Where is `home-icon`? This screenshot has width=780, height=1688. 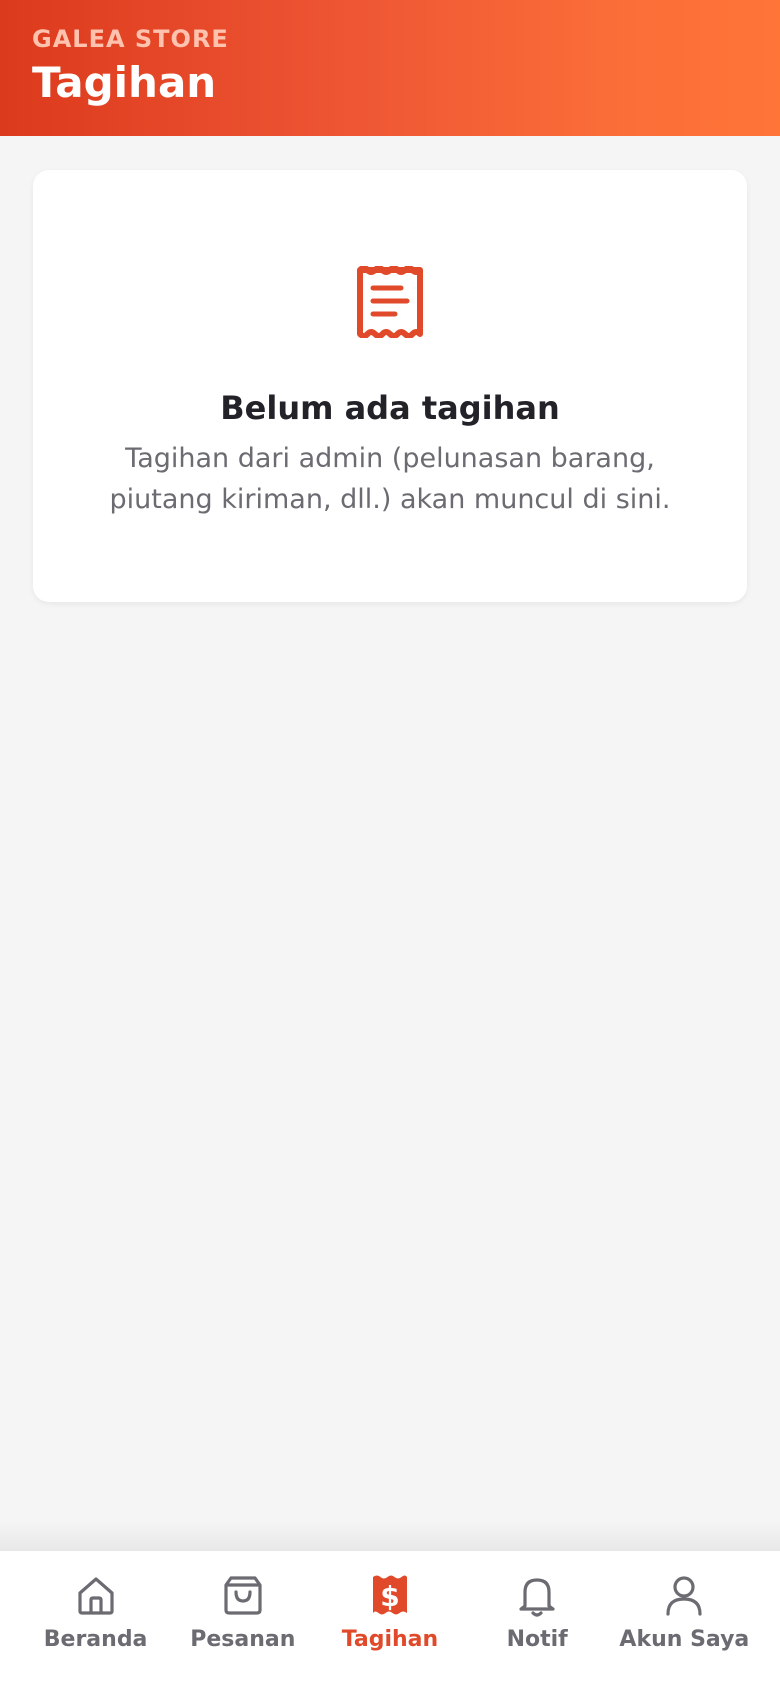
home-icon is located at coordinates (95, 1596).